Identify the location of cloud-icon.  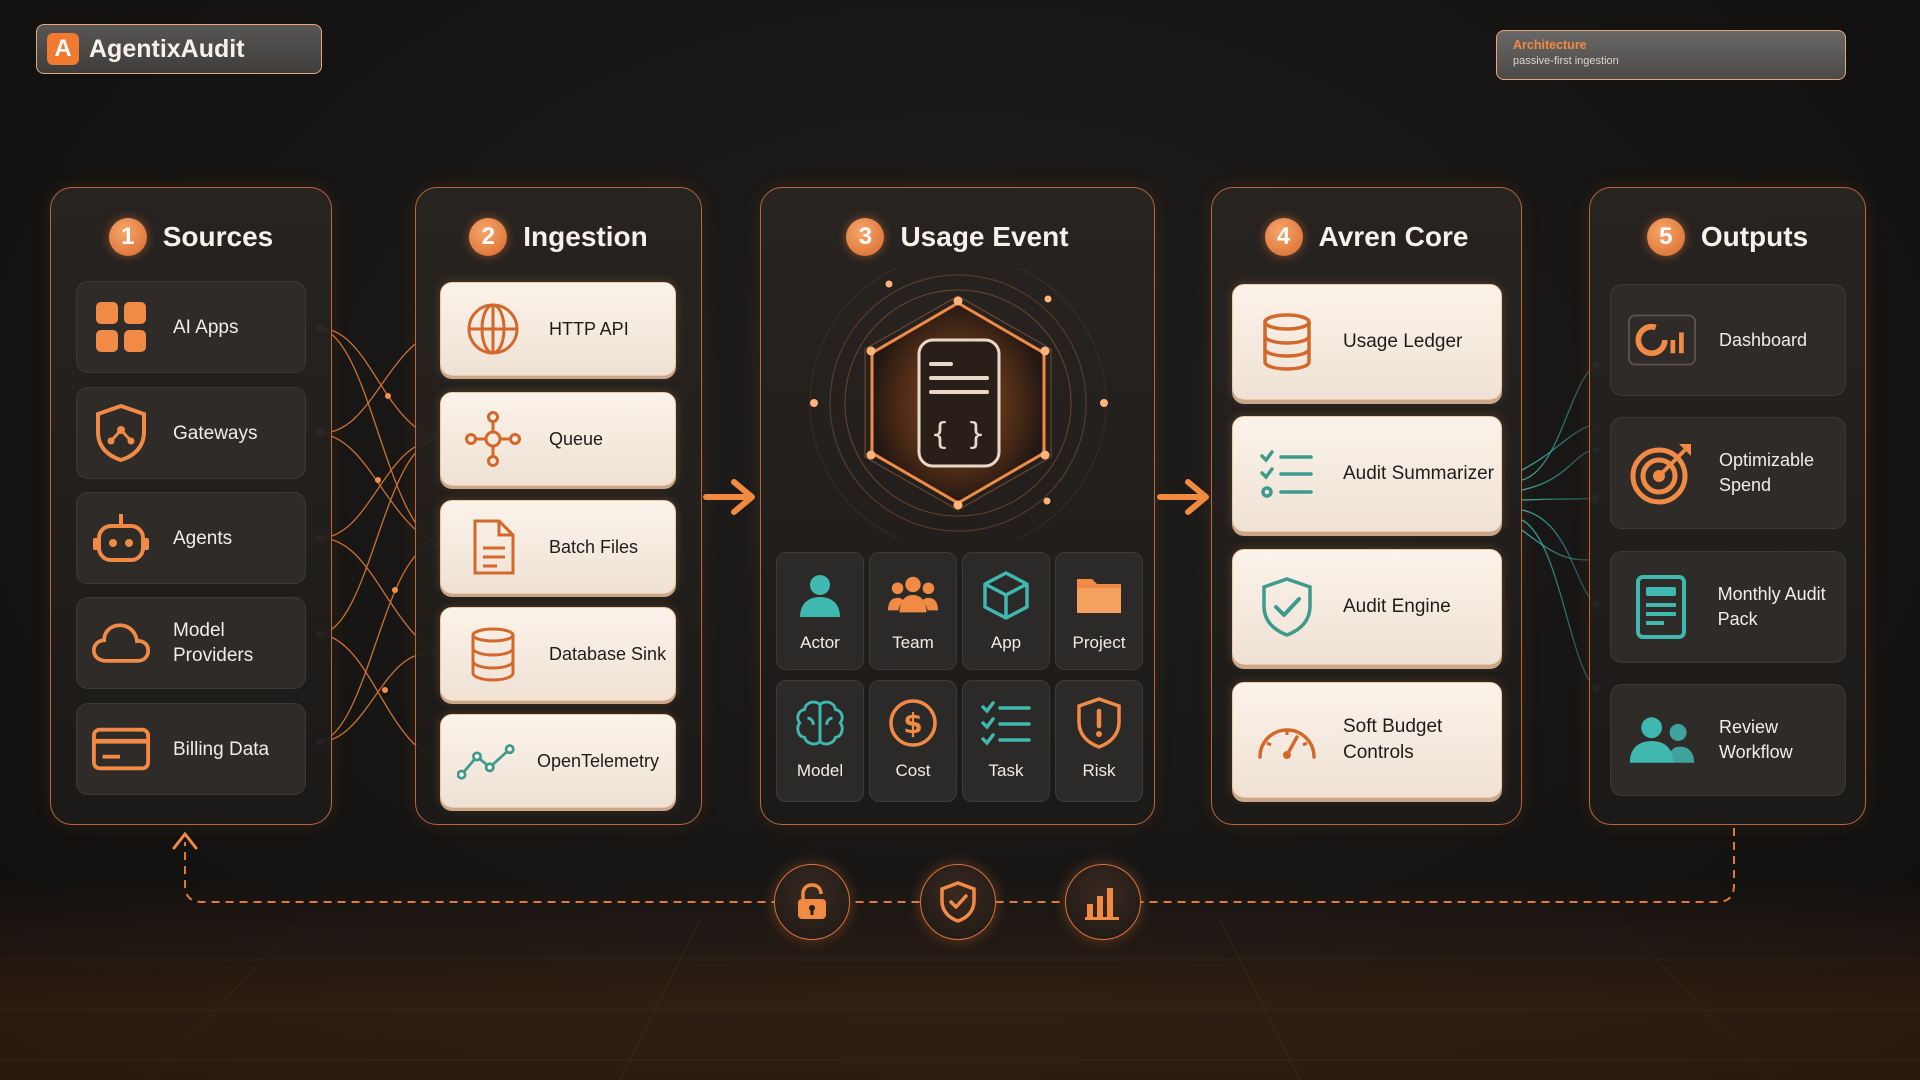
(121, 643).